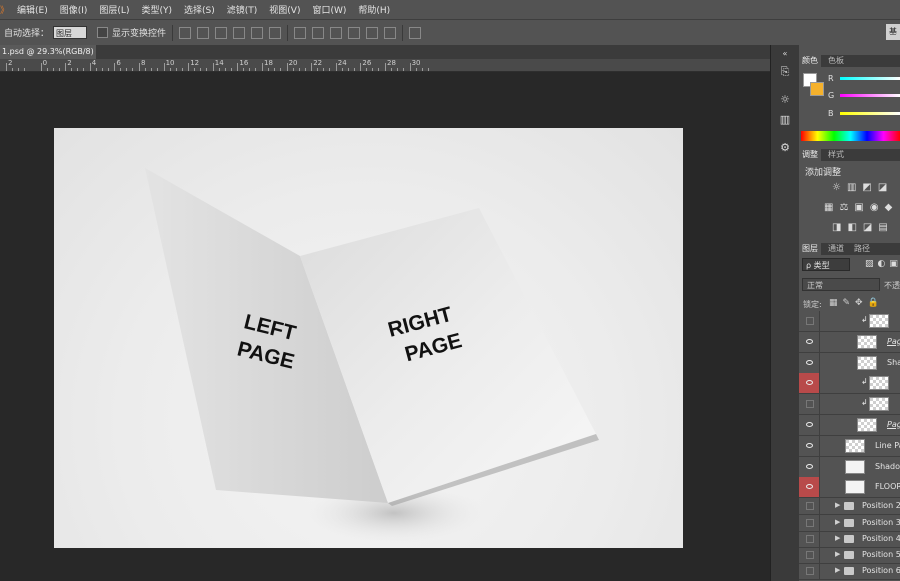 The height and width of the screenshot is (581, 900). I want to click on layer-thumbnail, so click(867, 362).